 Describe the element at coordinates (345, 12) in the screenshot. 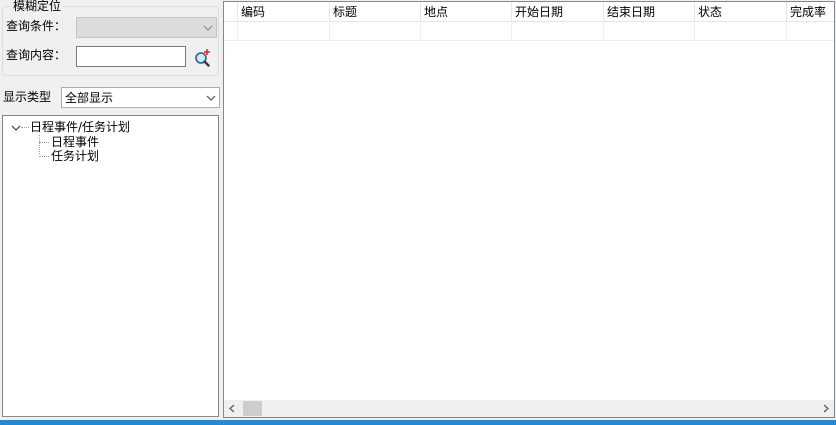

I see `column-header-title-label: 标题` at that location.